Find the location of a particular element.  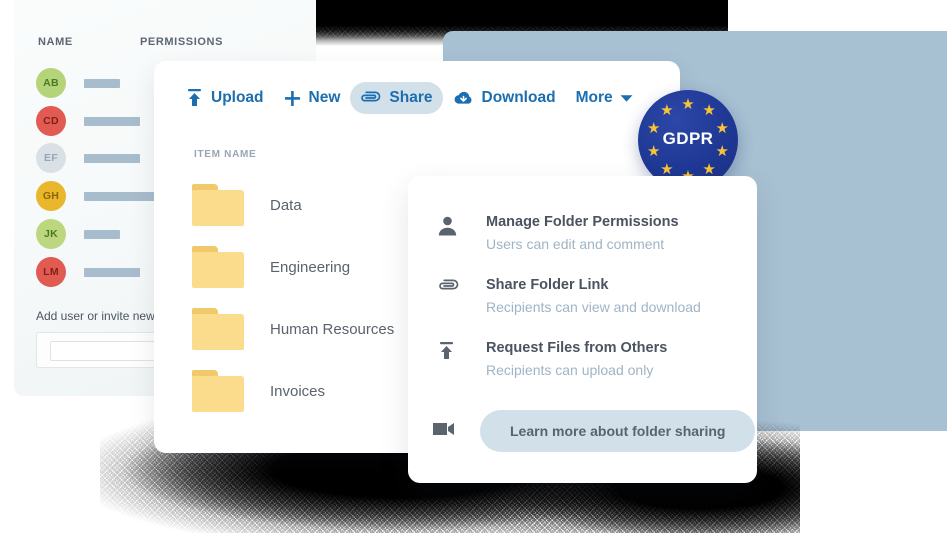

toolbar-button-upload: Upload is located at coordinates (225, 98).